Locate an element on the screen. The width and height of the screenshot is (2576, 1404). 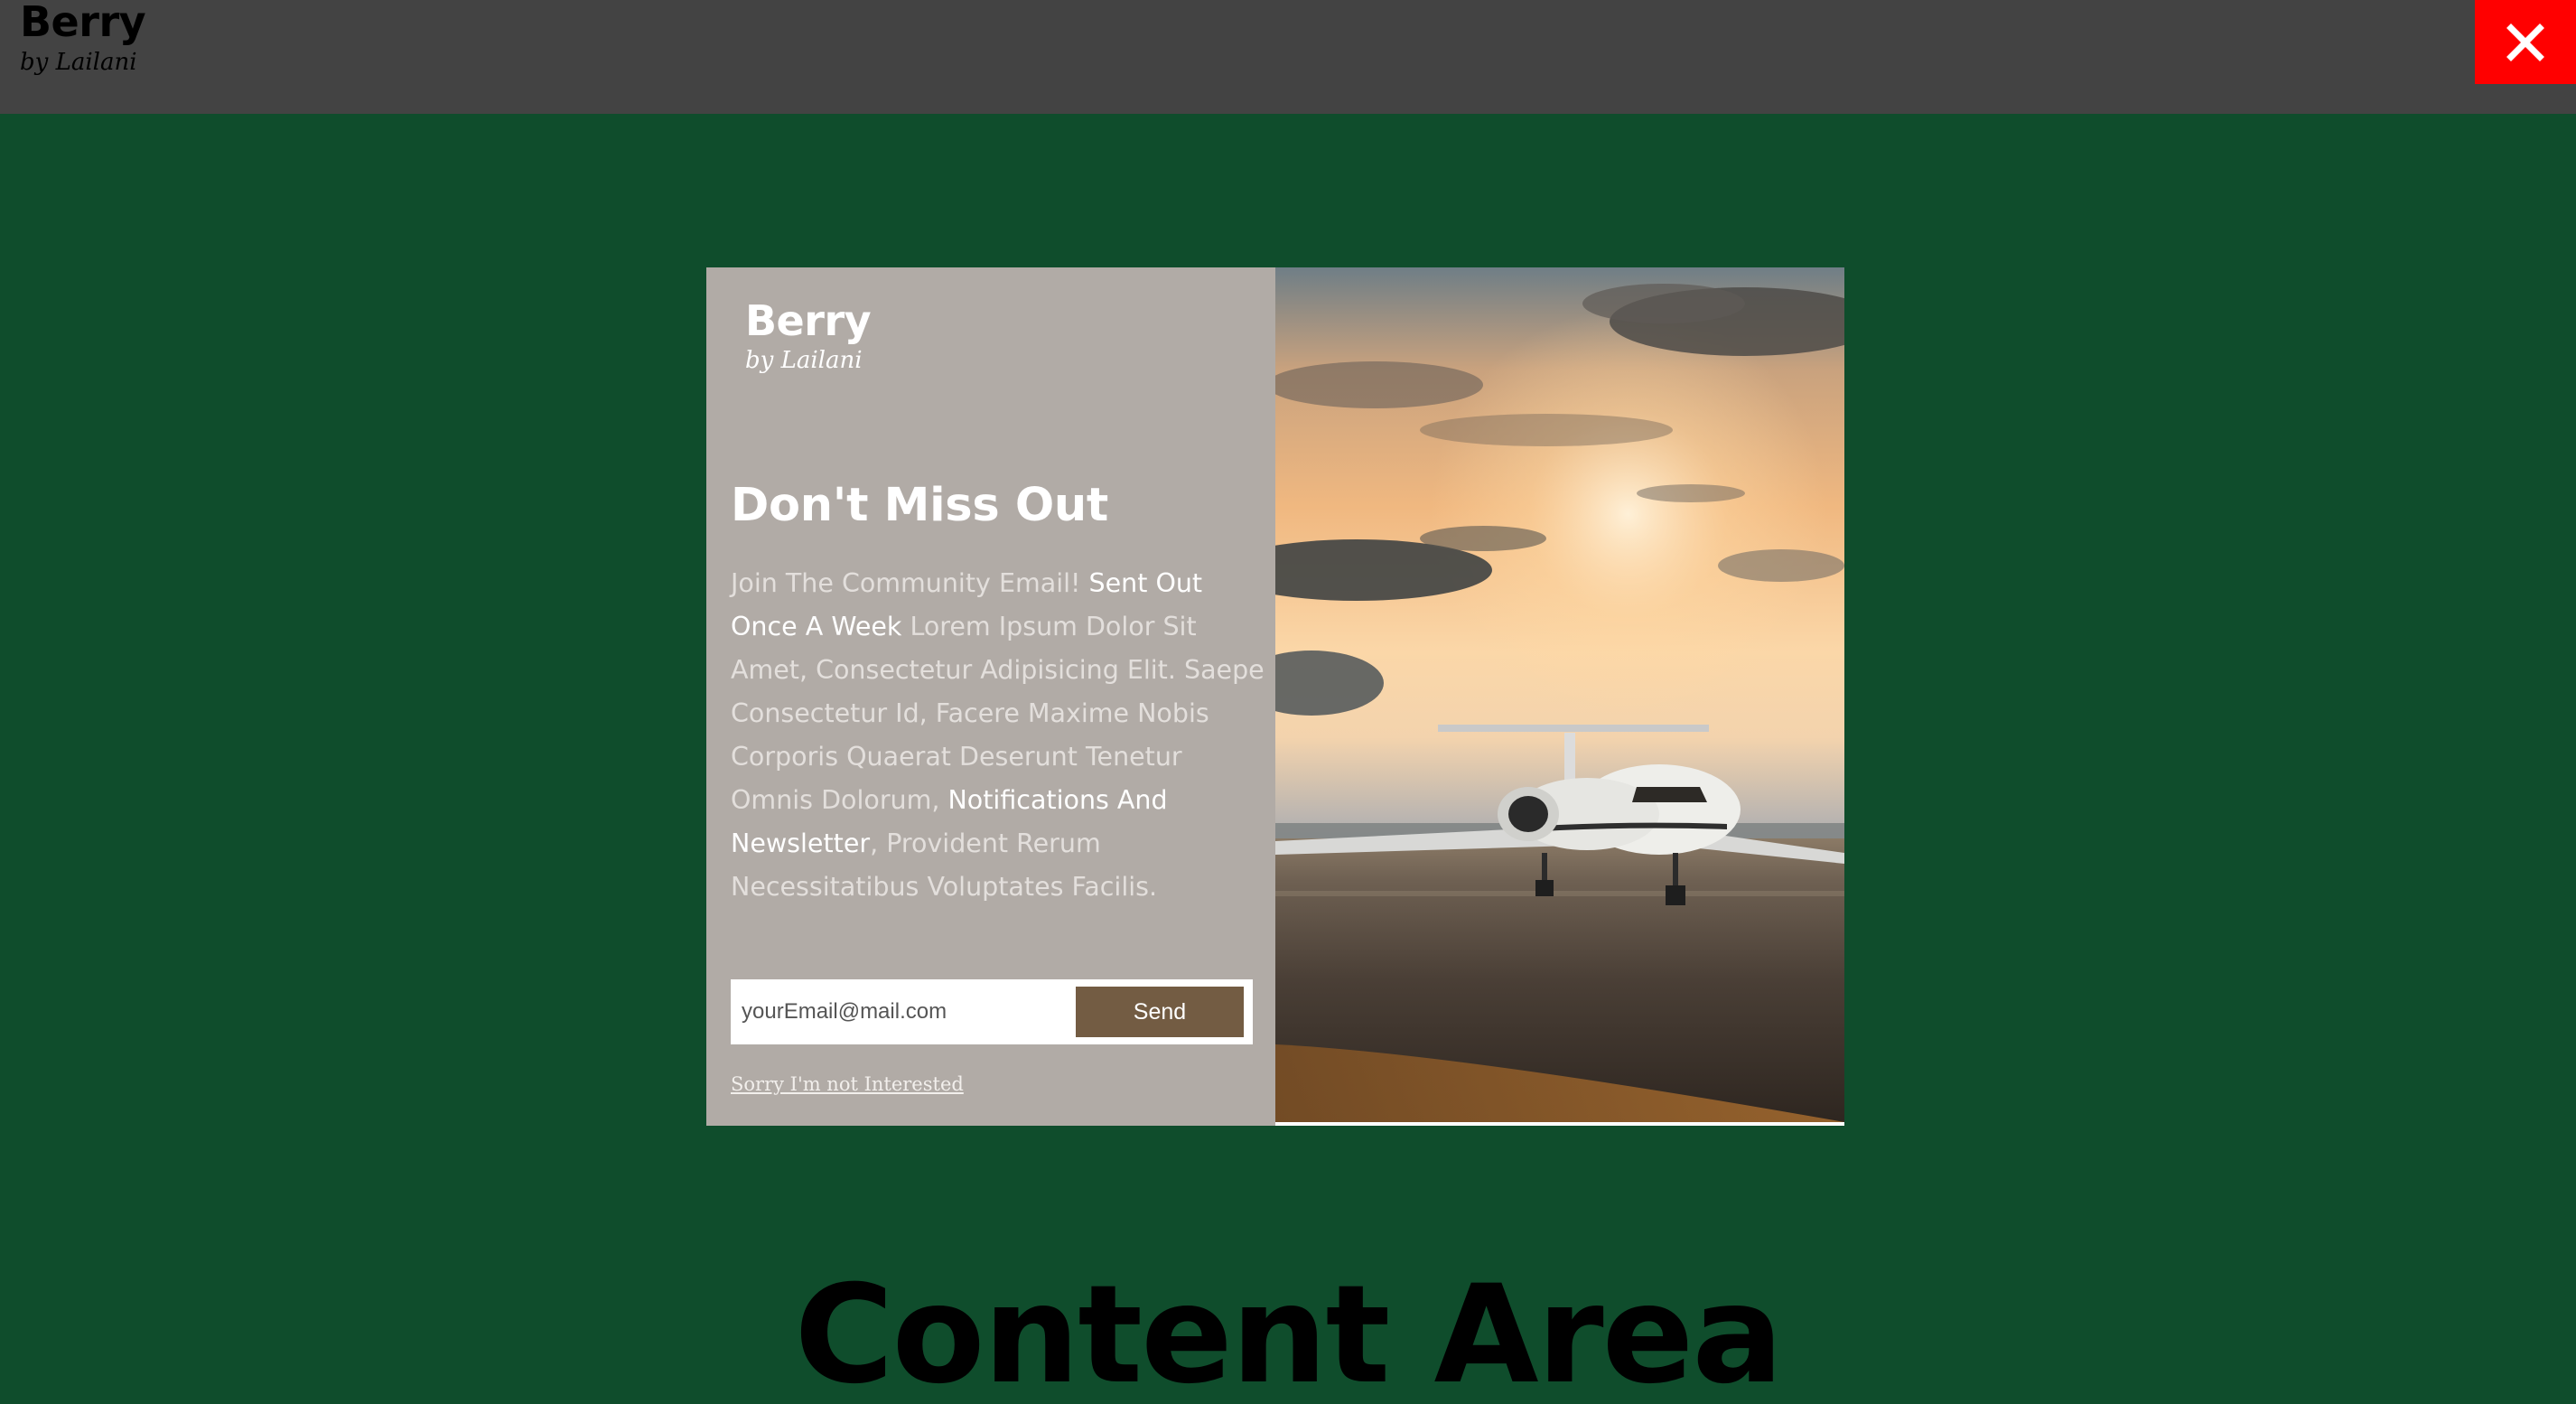
modal-title: Don't Miss Out is located at coordinates (919, 505).